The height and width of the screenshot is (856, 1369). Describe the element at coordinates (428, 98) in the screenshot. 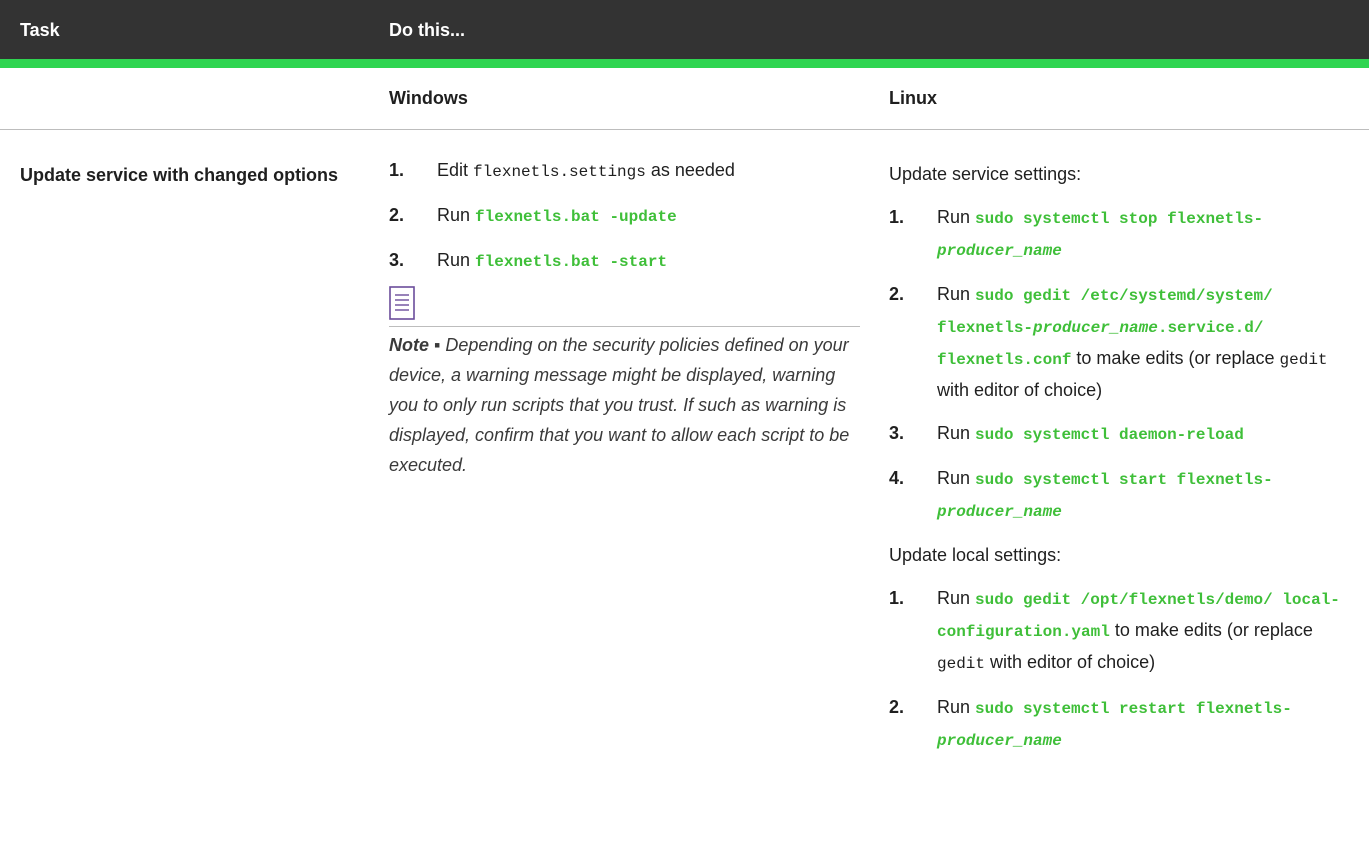

I see `subheader-windows: Windows` at that location.